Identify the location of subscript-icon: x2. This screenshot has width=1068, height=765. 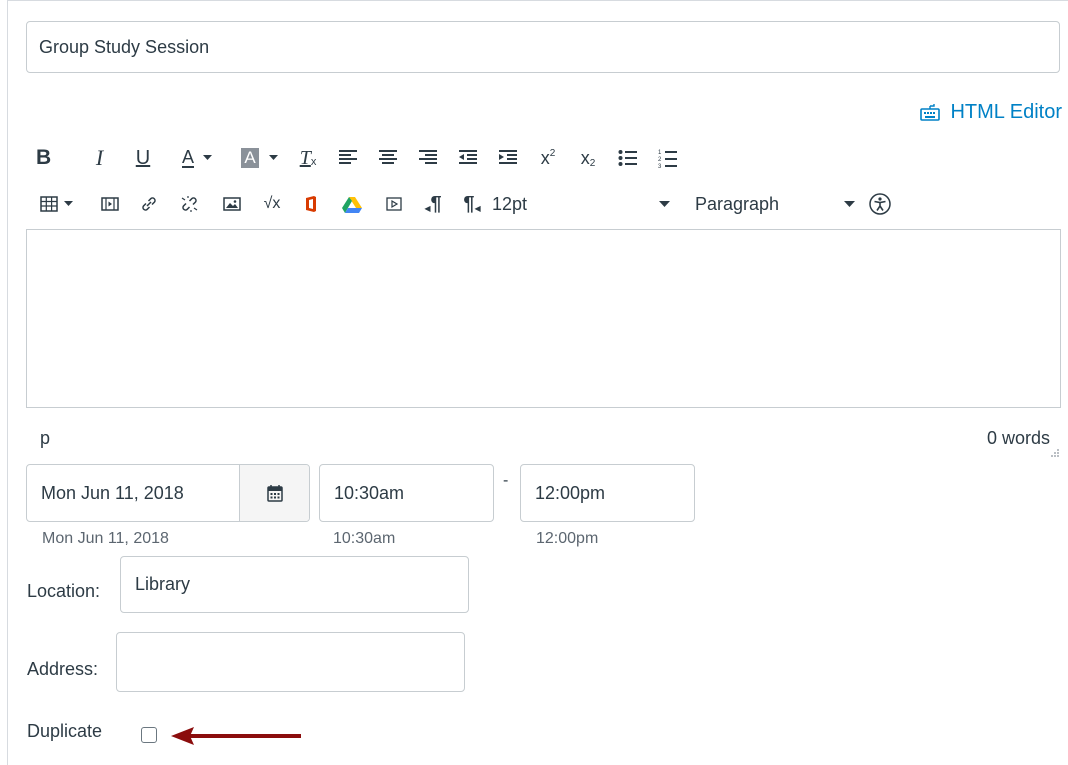
(588, 158).